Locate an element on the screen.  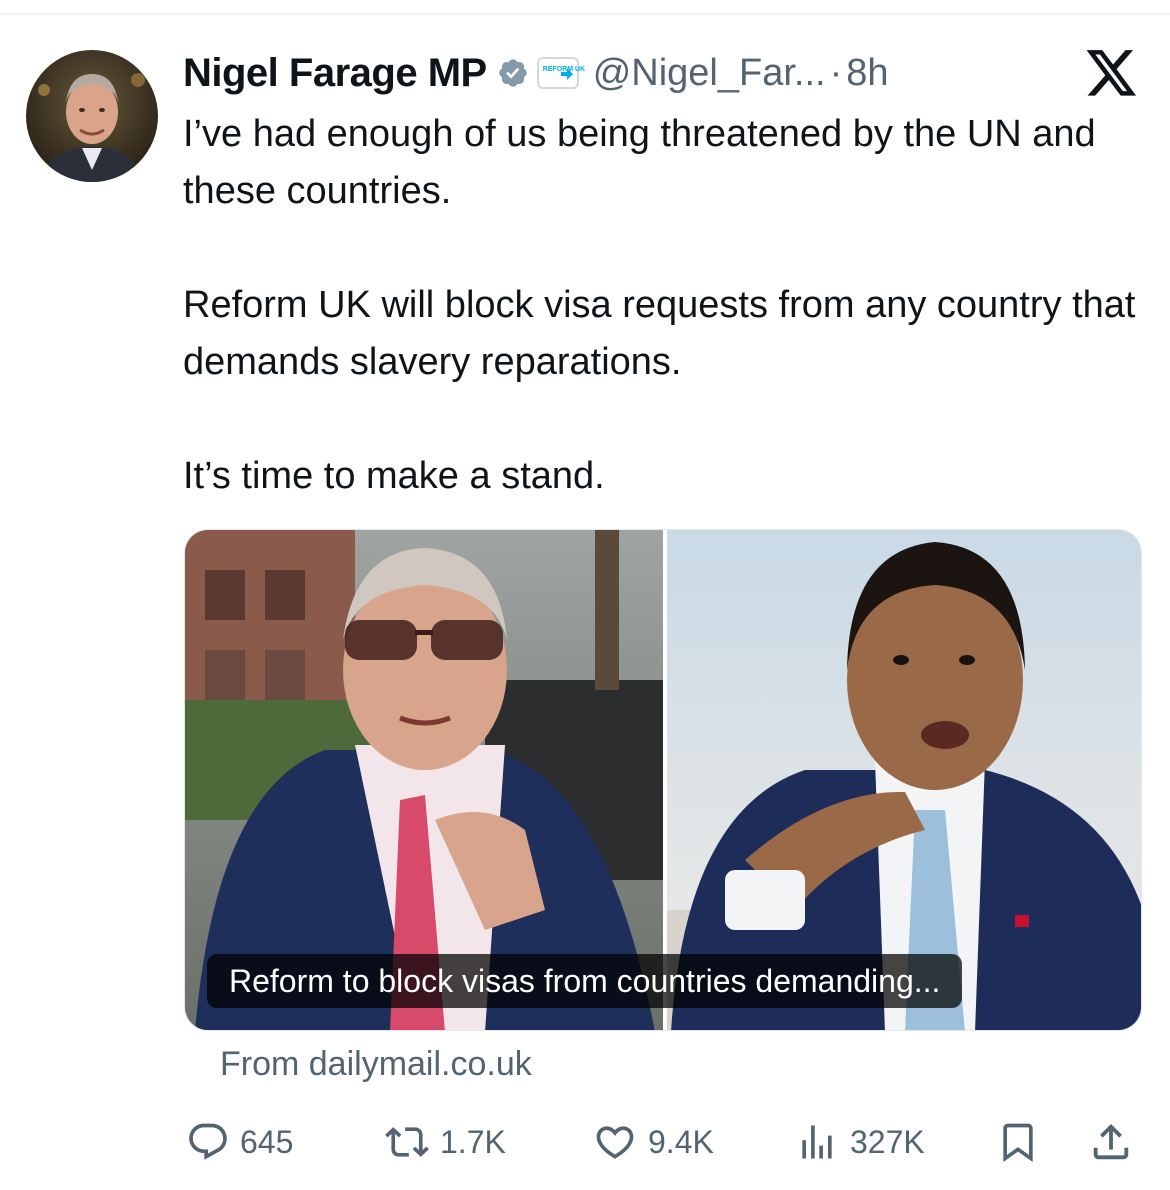
repost-icon is located at coordinates (407, 1142).